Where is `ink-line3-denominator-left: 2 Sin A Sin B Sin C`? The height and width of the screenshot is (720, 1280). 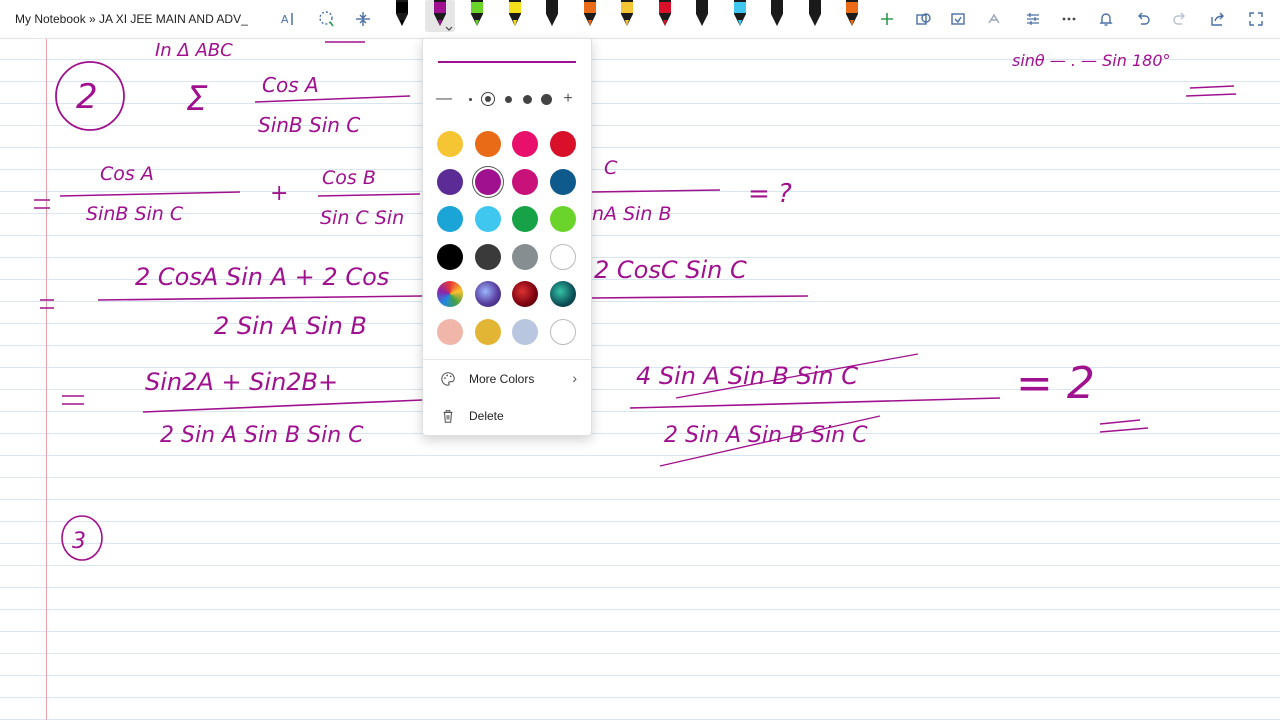
ink-line3-denominator-left: 2 Sin A Sin B Sin C is located at coordinates (262, 435).